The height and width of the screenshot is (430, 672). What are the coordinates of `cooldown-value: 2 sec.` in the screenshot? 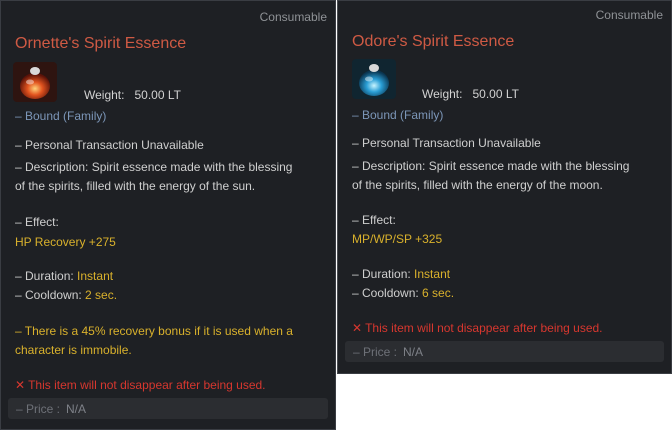 It's located at (101, 295).